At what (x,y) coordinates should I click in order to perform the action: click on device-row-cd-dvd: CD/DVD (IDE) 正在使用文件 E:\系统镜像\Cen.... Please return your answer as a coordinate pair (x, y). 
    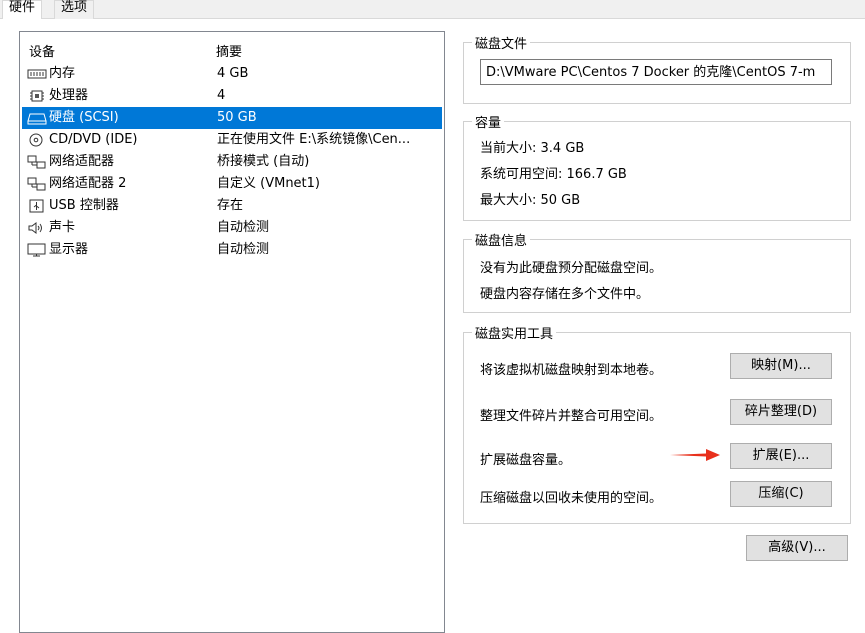
    Looking at the image, I should click on (232, 140).